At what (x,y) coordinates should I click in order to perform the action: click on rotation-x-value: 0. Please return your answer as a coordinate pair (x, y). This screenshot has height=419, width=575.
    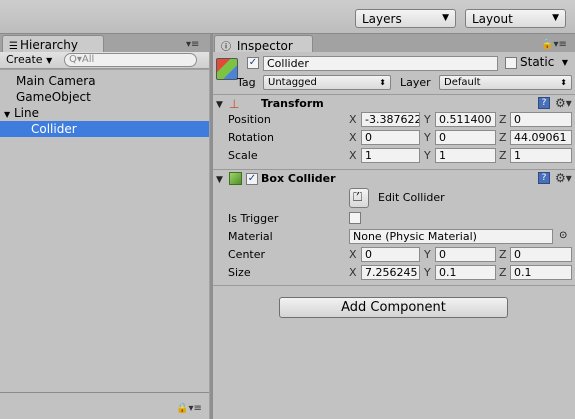
    Looking at the image, I should click on (368, 137).